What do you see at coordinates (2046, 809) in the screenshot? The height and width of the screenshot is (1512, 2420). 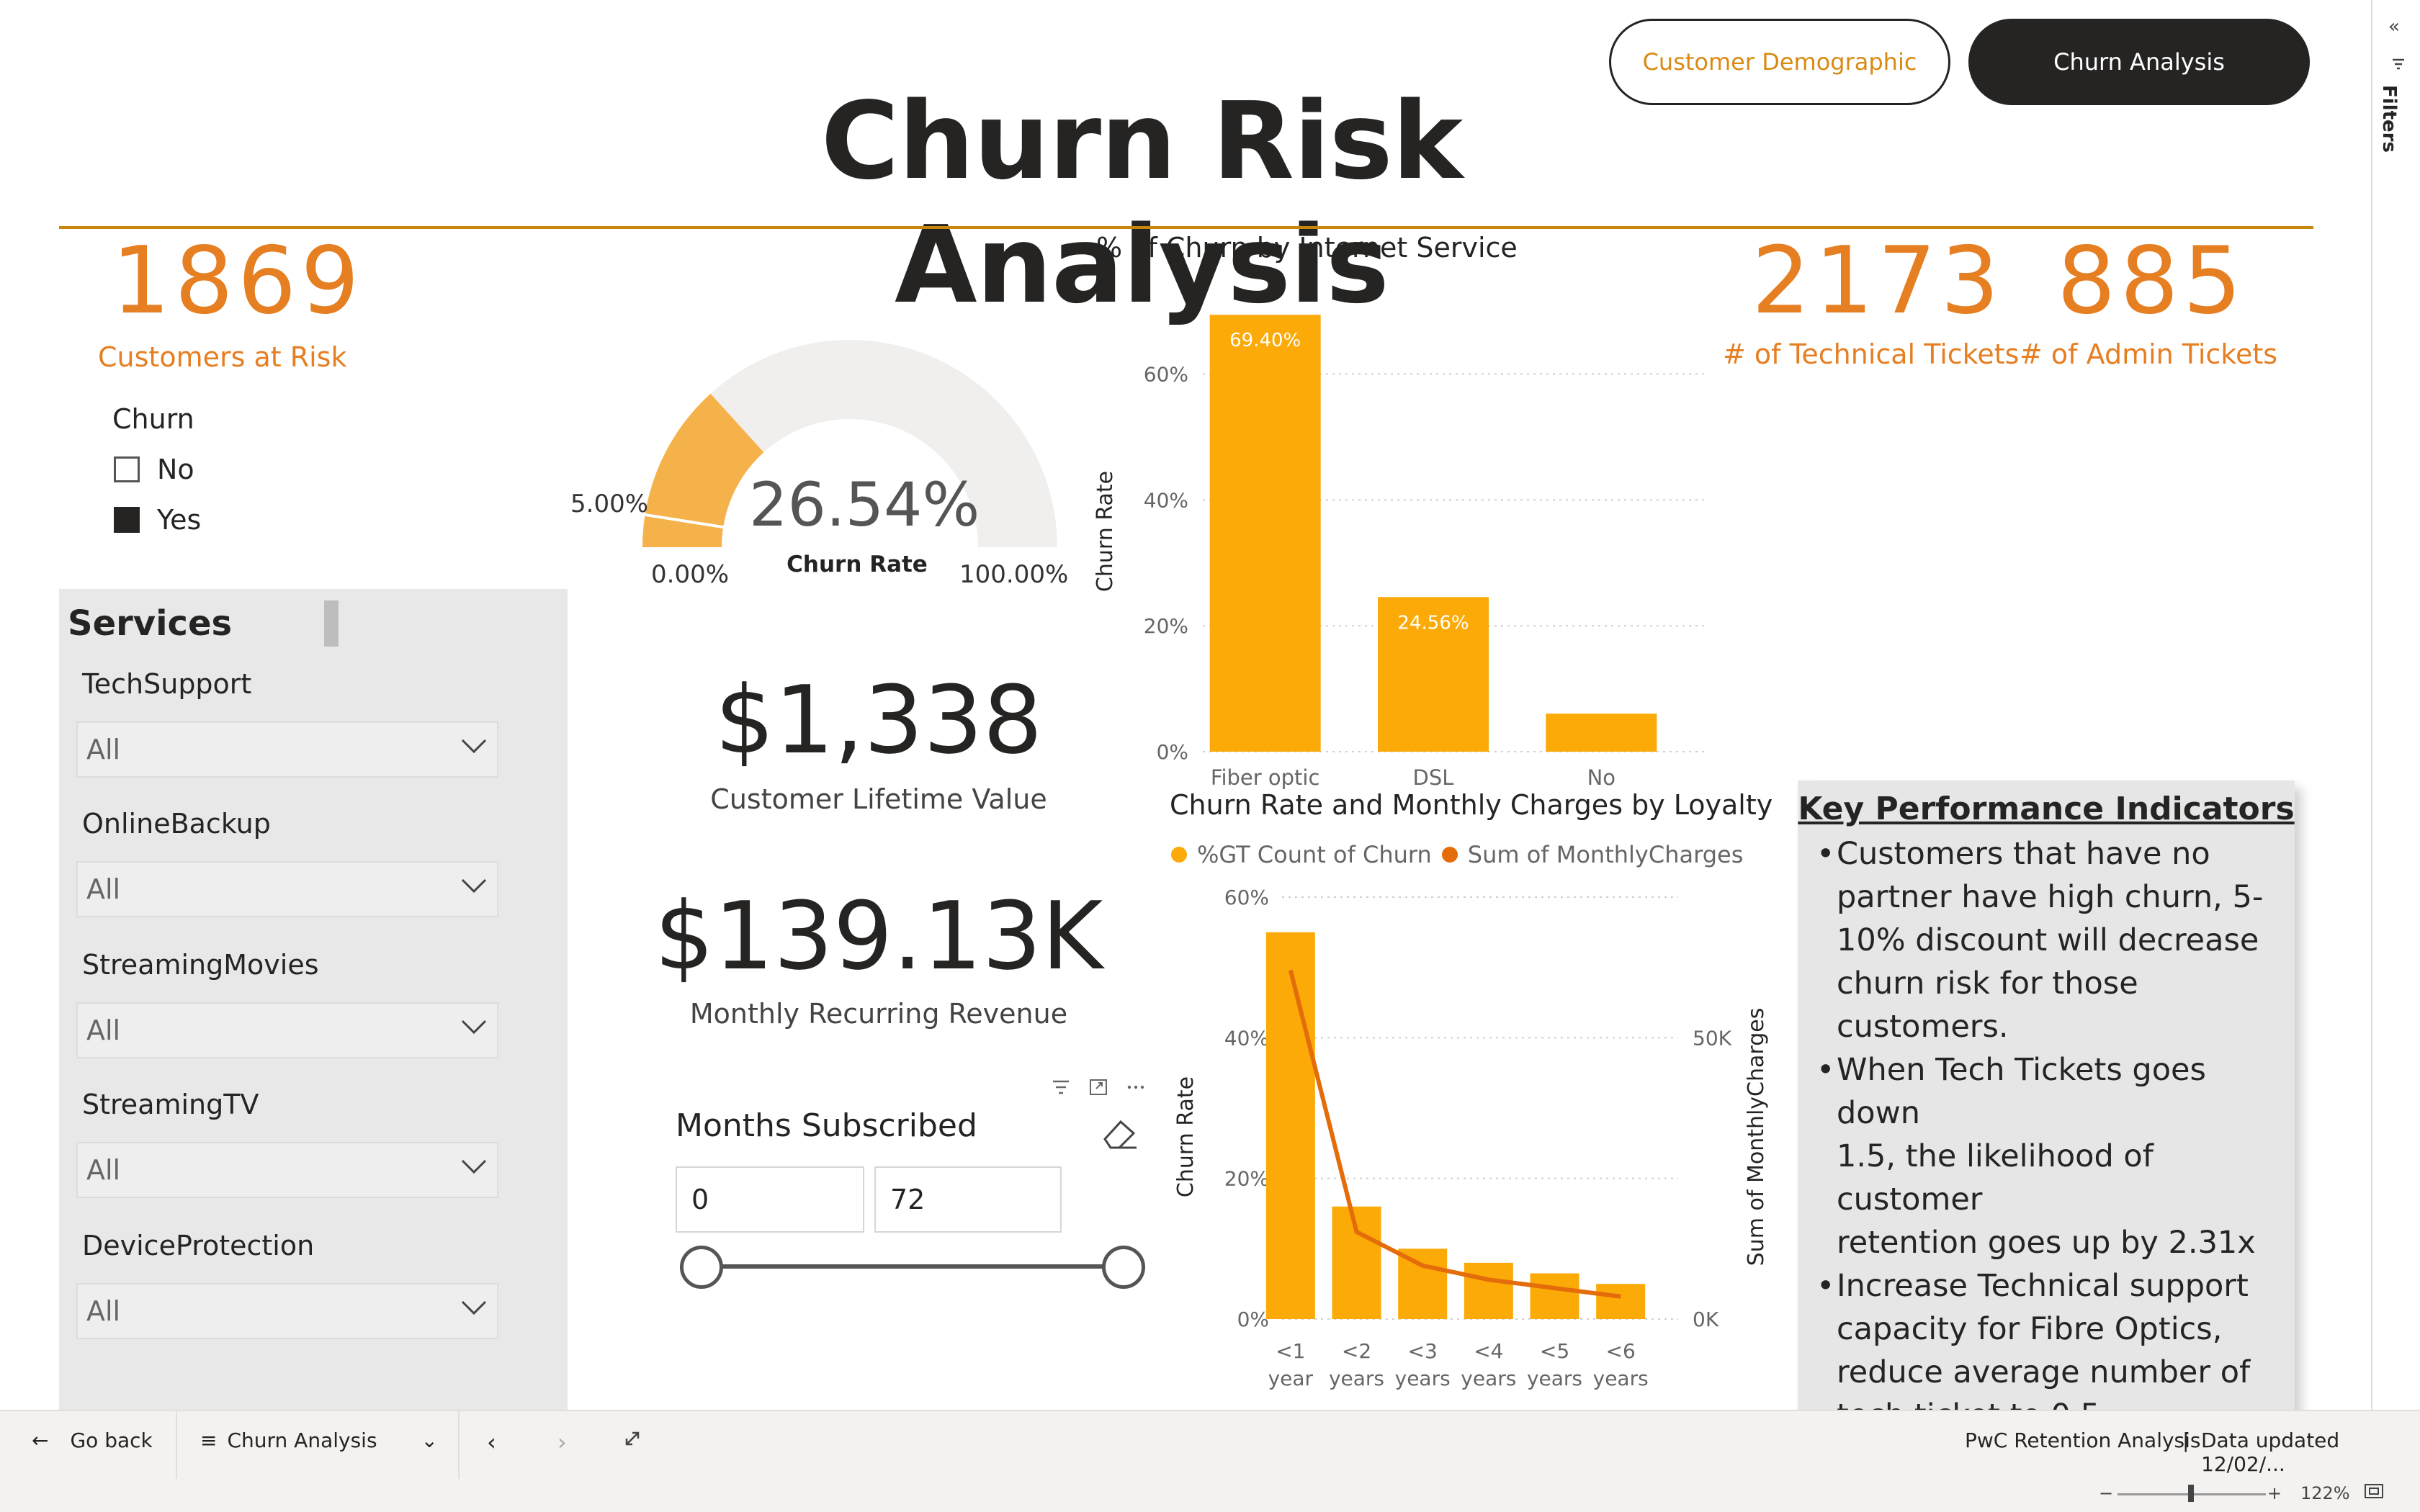 I see `kpi-text-title: Key Performance Indicators` at bounding box center [2046, 809].